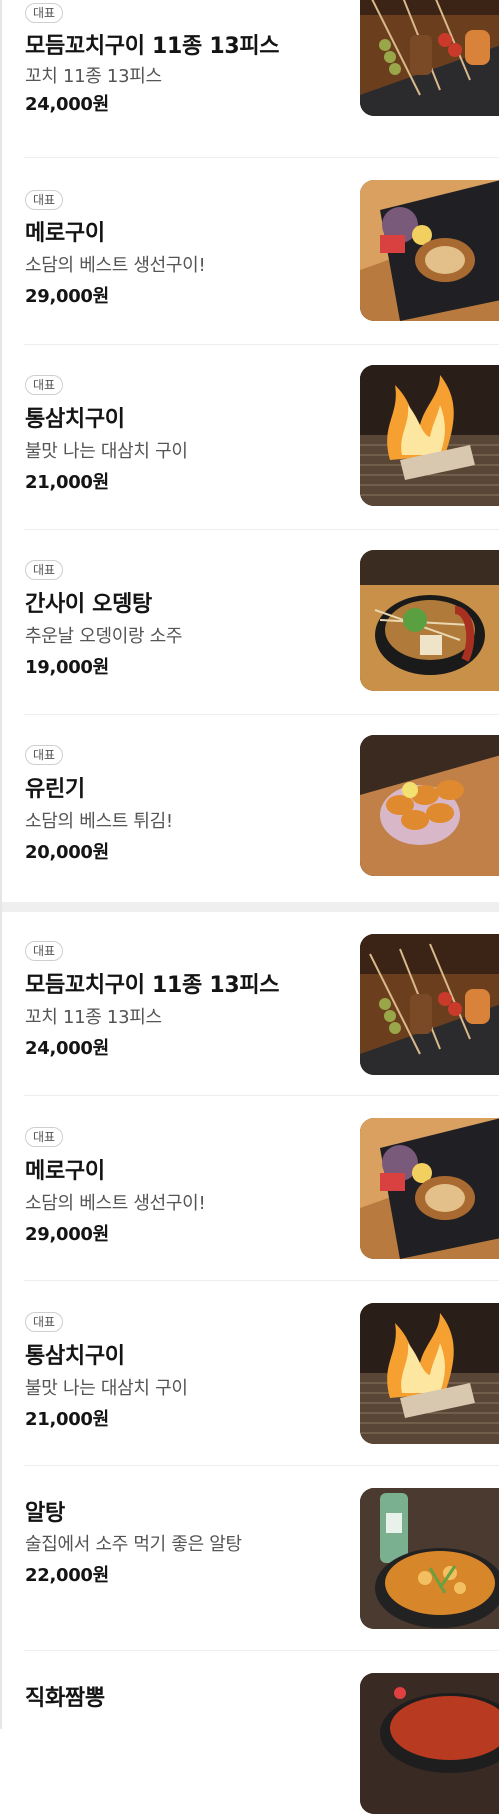 Image resolution: width=499 pixels, height=1814 pixels. Describe the element at coordinates (133, 1544) in the screenshot. I see `menu-item-description: 술집에서 소주 먹기 좋은 알탕` at that location.